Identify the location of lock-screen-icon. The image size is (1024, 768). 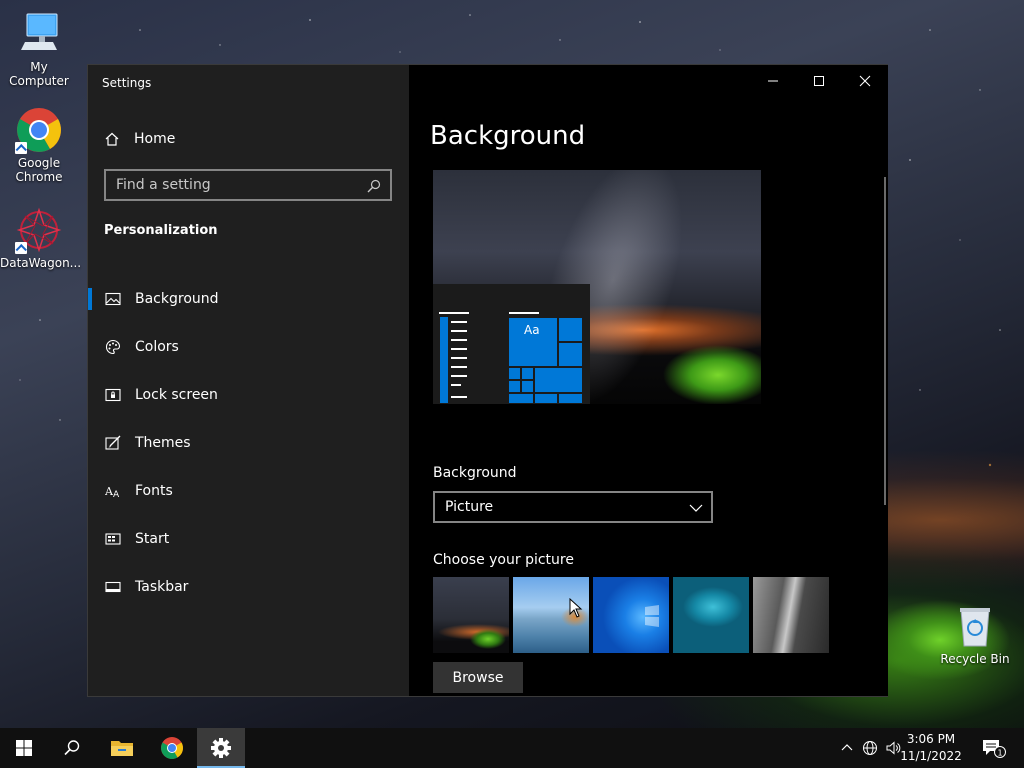
(113, 395).